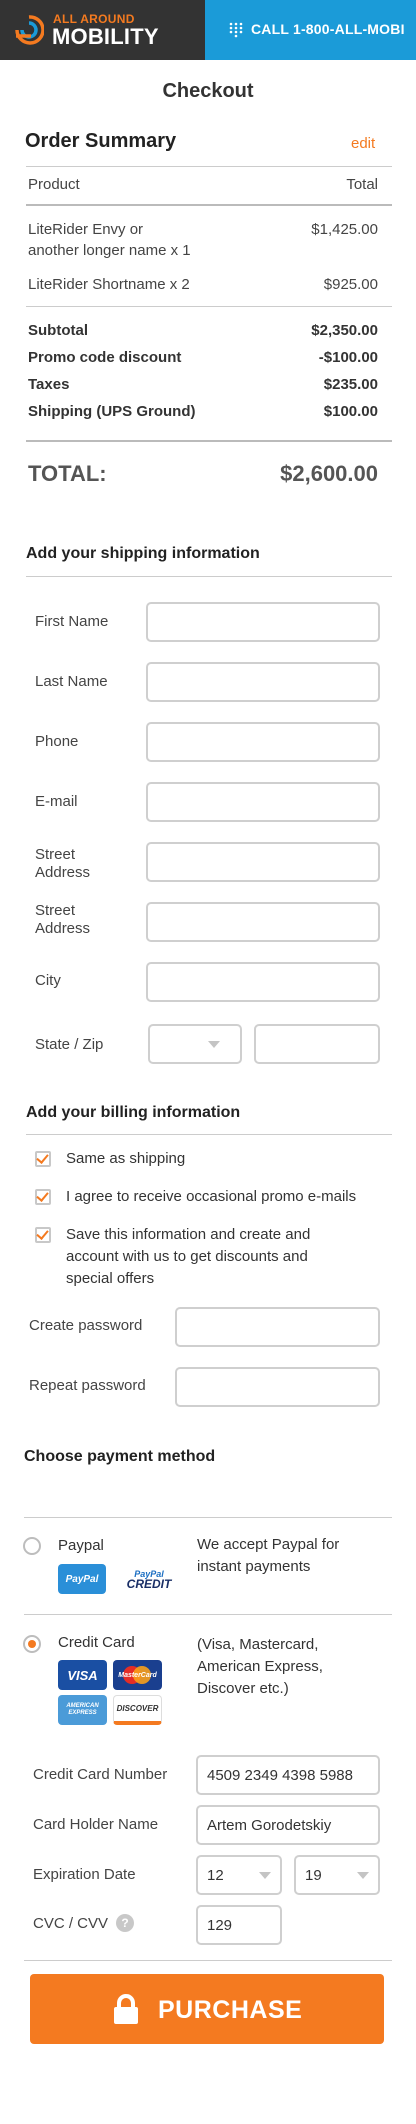 The height and width of the screenshot is (2124, 416). I want to click on credit-card-note-line: Discover etc.), so click(243, 1688).